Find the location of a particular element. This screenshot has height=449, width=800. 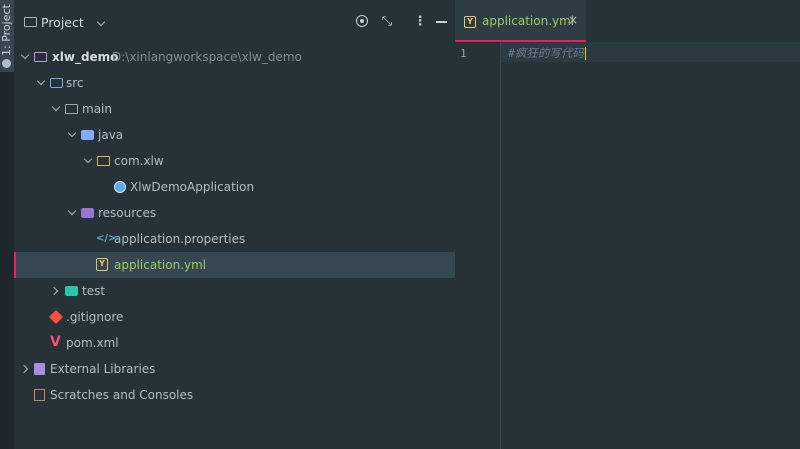

tool-window-stripe: 1: Project is located at coordinates (7, 224).